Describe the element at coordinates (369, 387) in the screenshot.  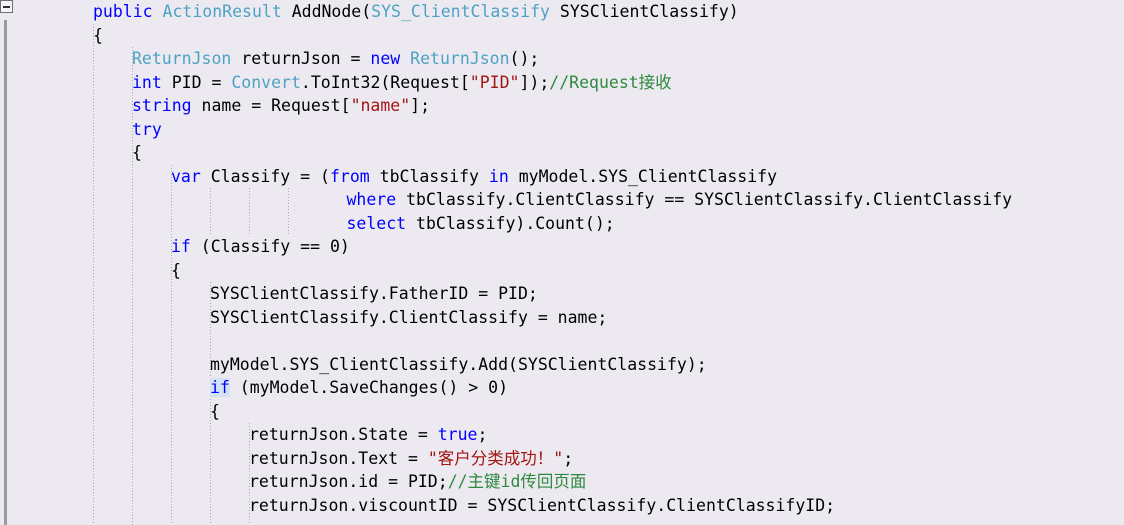
I see `code-token: (myModel.SaveChanges() > 0)` at that location.